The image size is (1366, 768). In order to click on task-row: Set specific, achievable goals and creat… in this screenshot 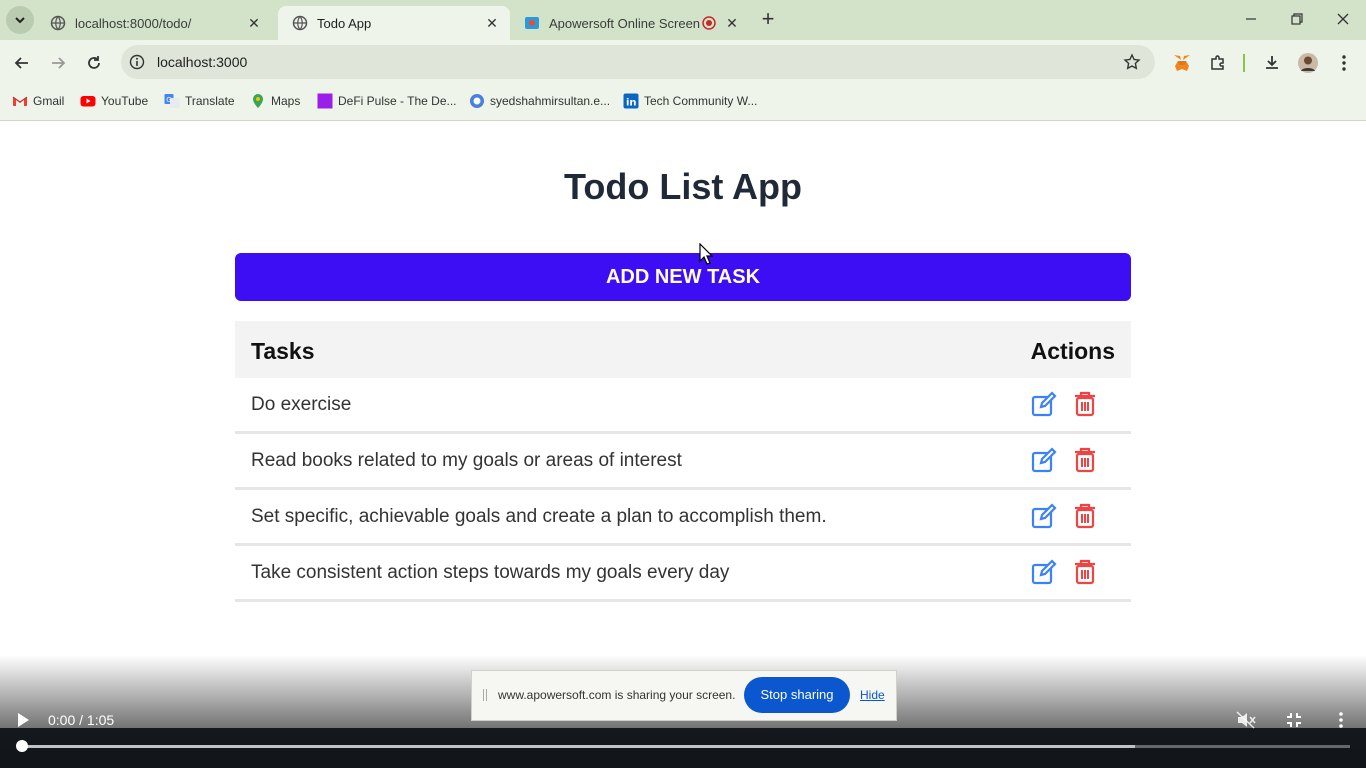, I will do `click(683, 518)`.